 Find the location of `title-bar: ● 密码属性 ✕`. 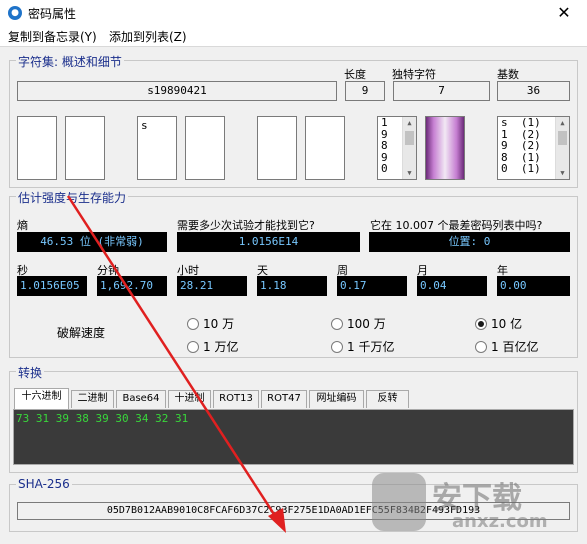

title-bar: ● 密码属性 ✕ is located at coordinates (293, 13).